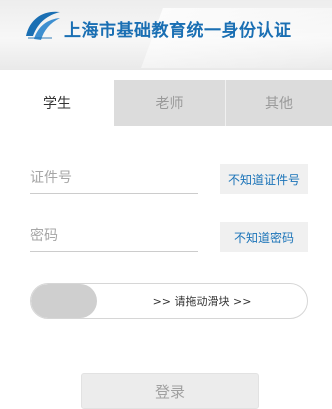 The width and height of the screenshot is (332, 409). I want to click on swoosh-logo-icon, so click(43, 25).